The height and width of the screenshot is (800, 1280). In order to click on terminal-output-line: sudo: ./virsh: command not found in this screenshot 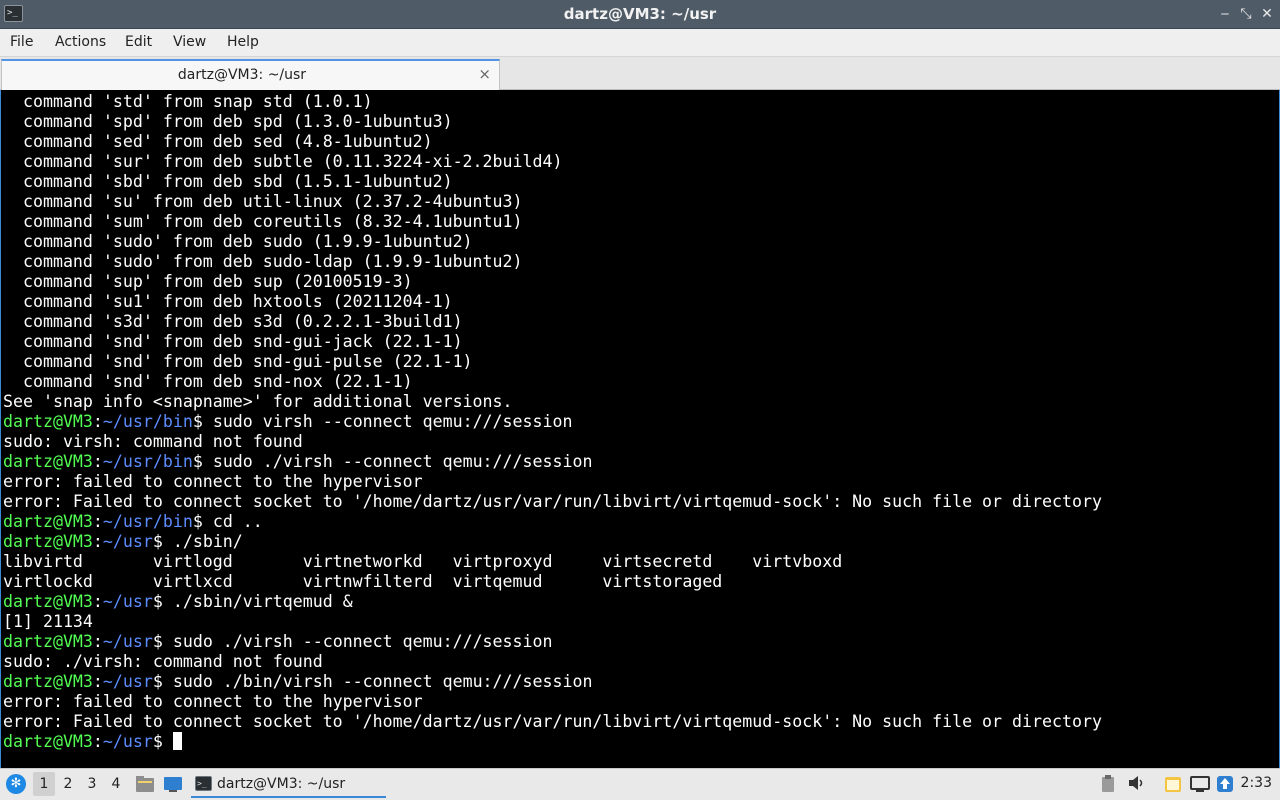, I will do `click(163, 661)`.